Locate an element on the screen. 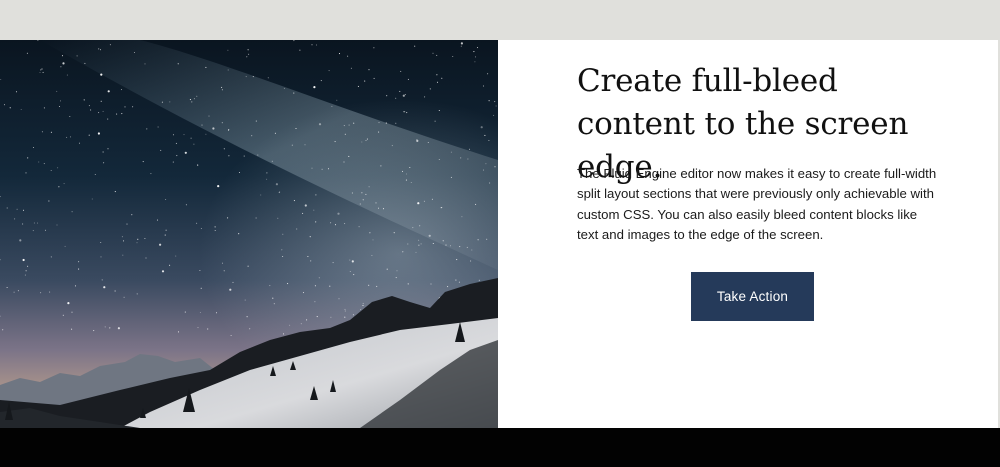  top-band is located at coordinates (500, 20).